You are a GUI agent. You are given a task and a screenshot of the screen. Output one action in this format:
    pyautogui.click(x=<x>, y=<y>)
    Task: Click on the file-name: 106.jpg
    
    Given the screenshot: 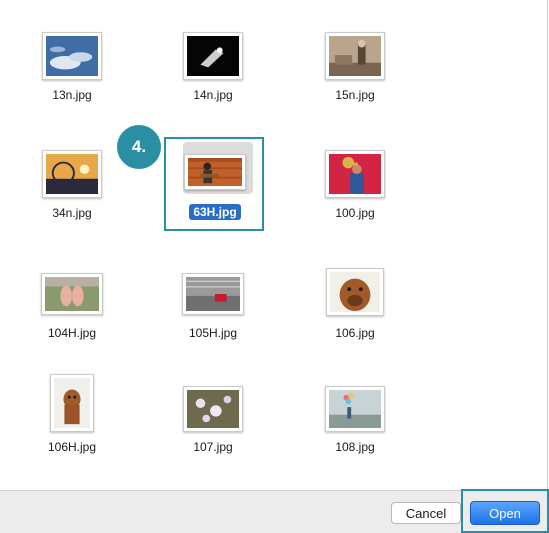 What is the action you would take?
    pyautogui.click(x=355, y=333)
    